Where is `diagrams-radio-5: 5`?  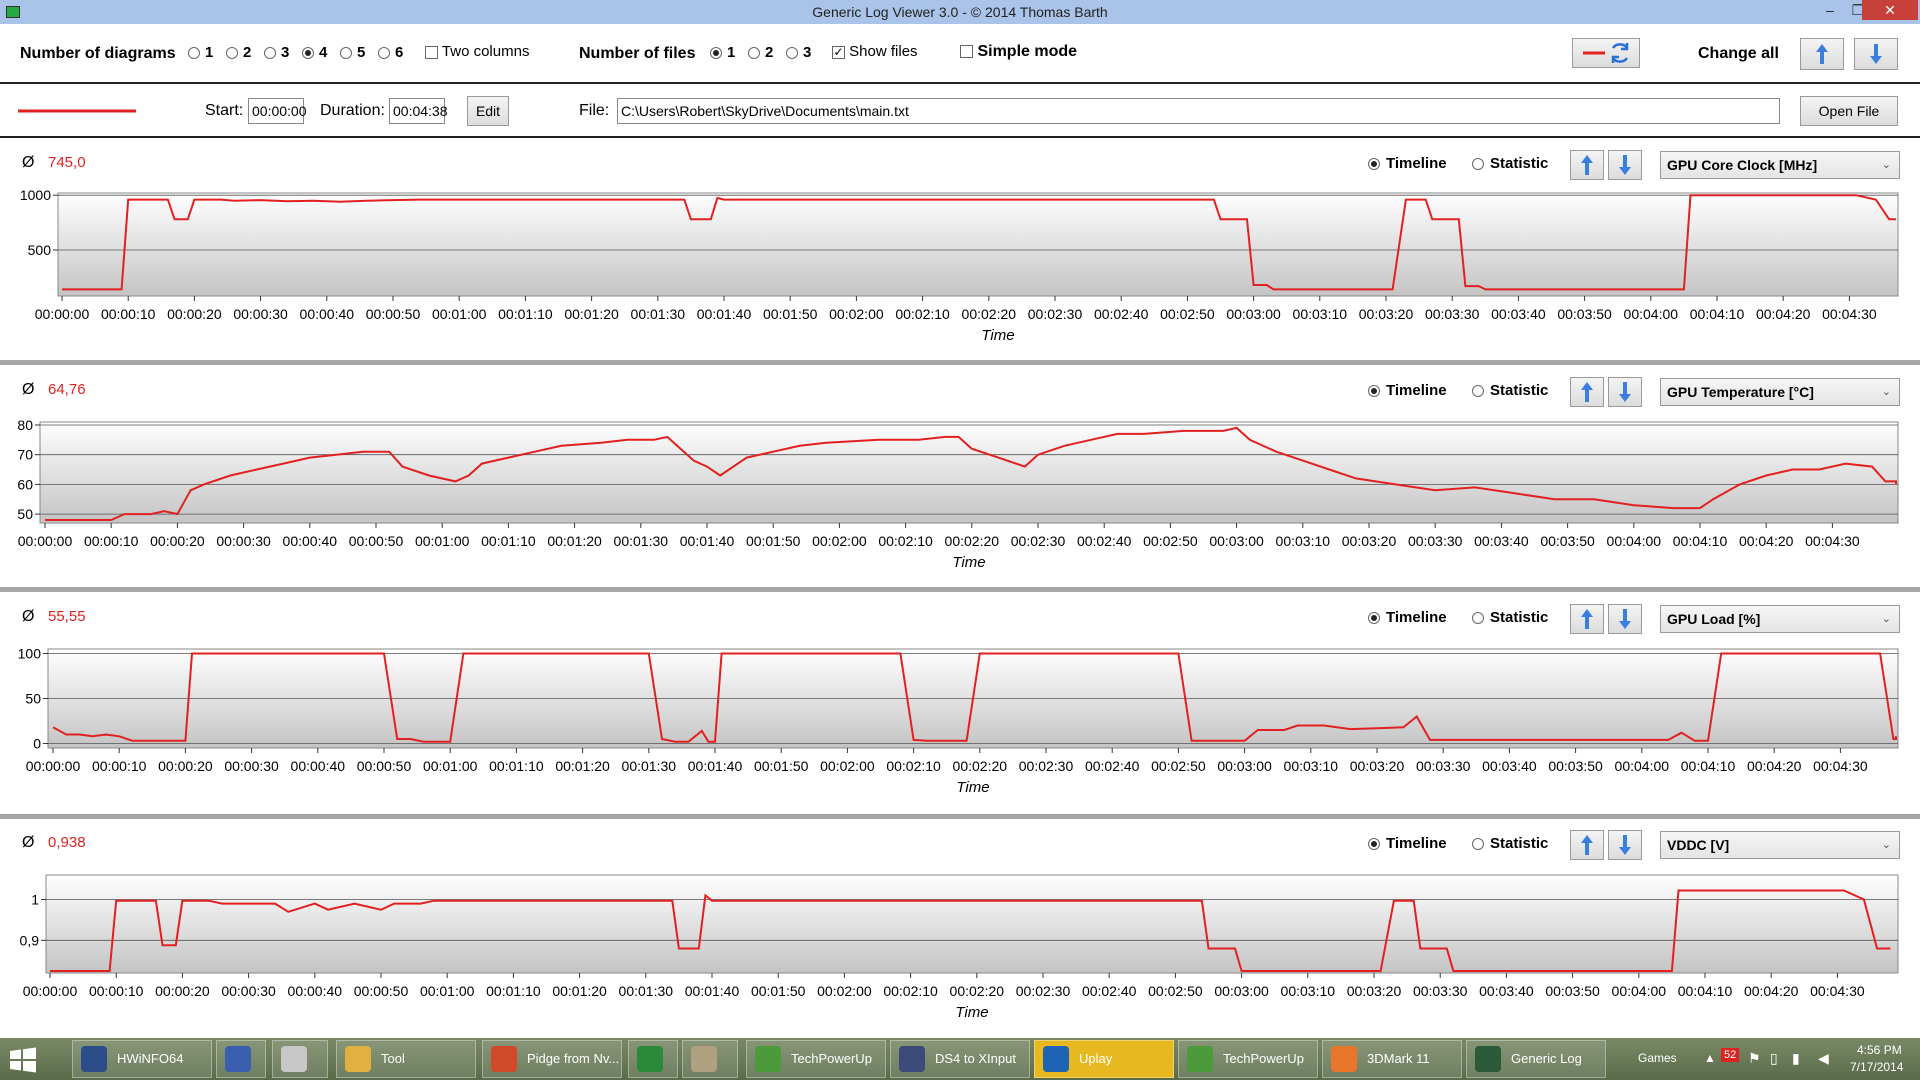 diagrams-radio-5: 5 is located at coordinates (352, 52).